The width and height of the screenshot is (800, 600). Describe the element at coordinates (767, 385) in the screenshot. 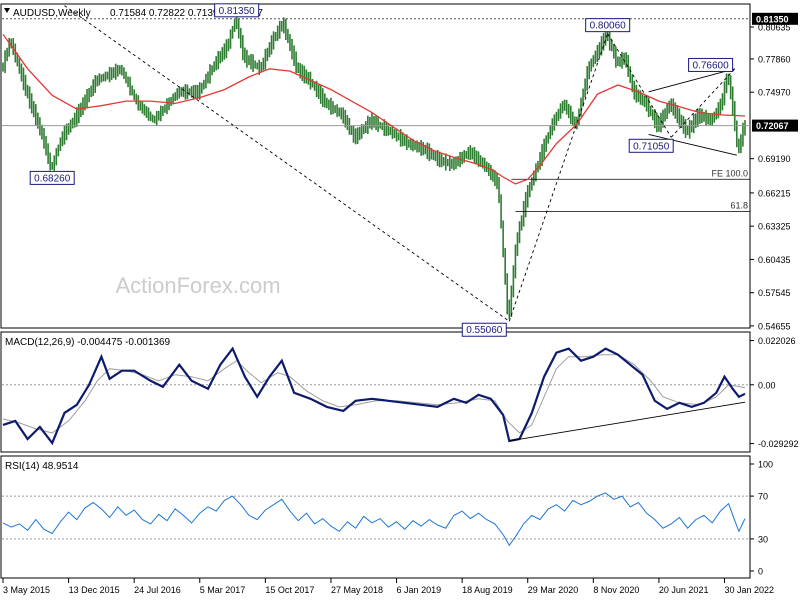

I see `macd-y-tick-label: 0.00` at that location.